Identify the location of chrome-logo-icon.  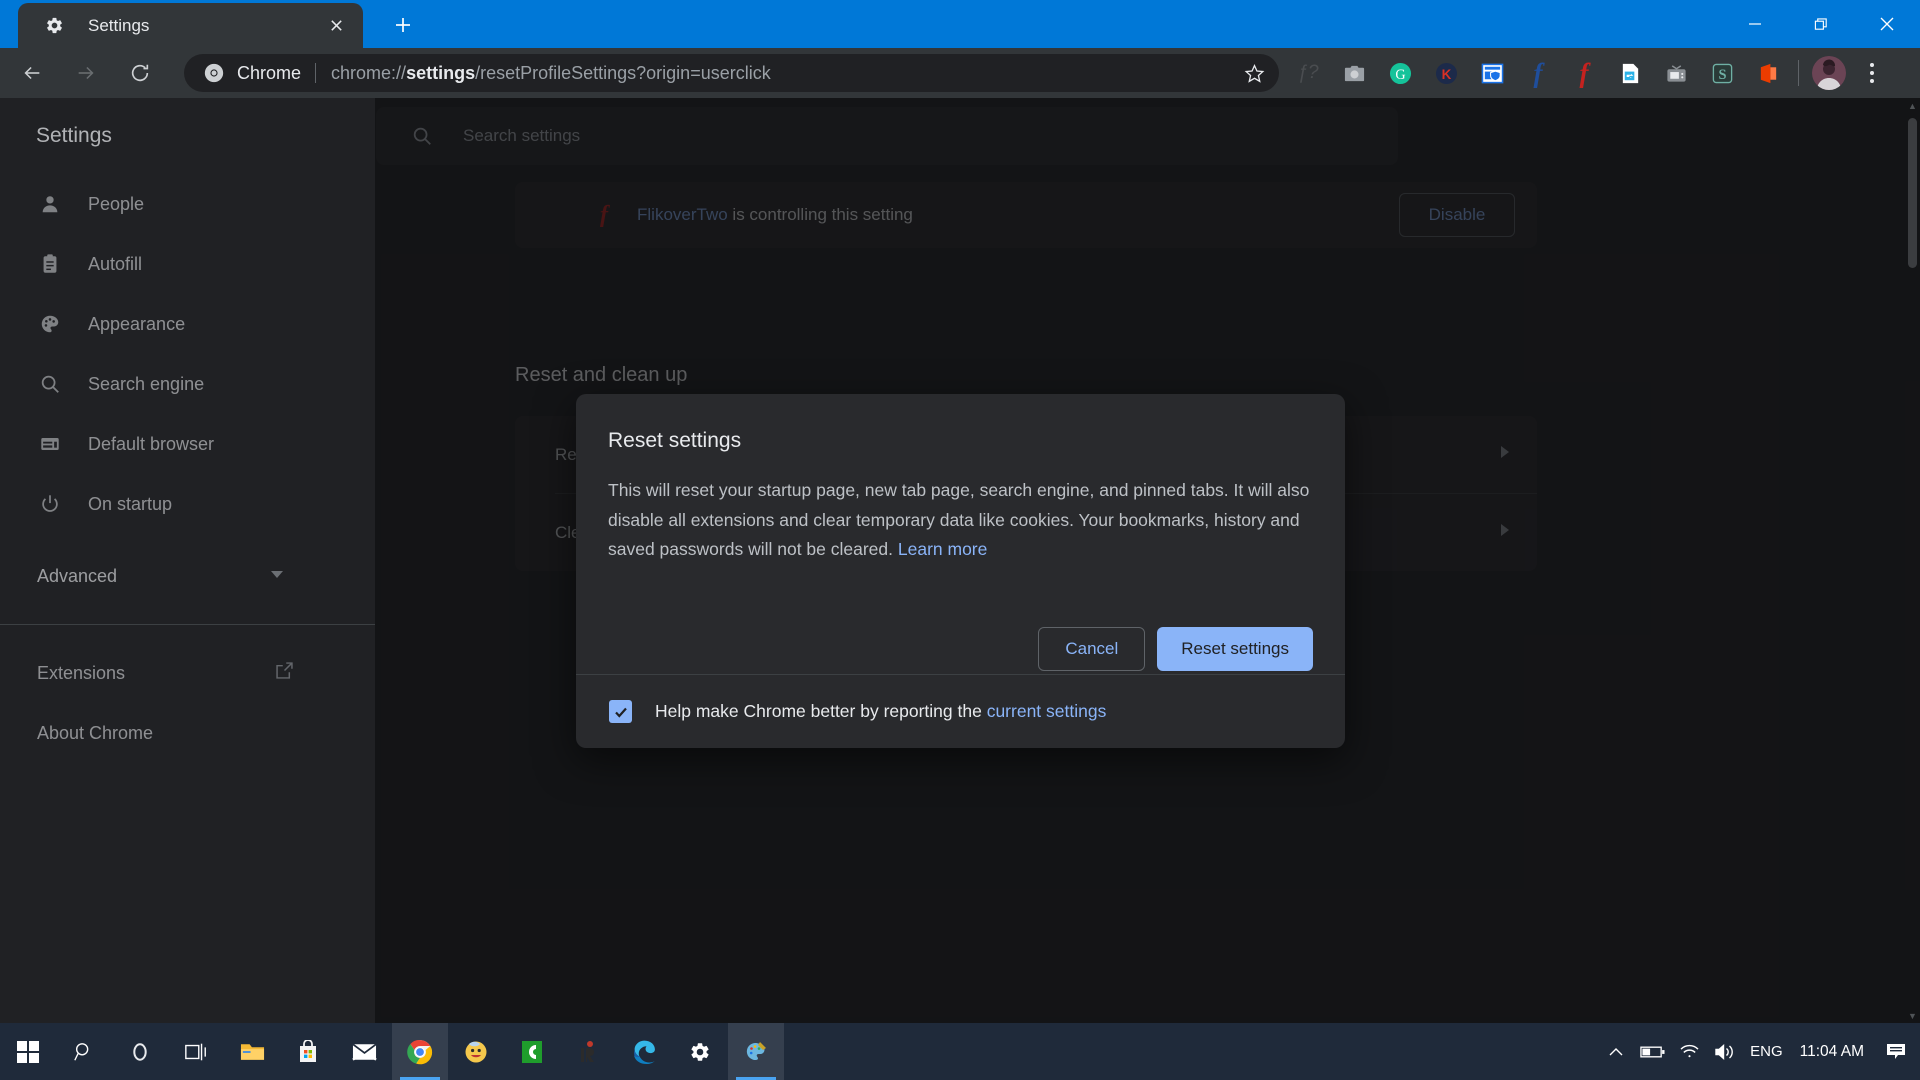
(214, 73).